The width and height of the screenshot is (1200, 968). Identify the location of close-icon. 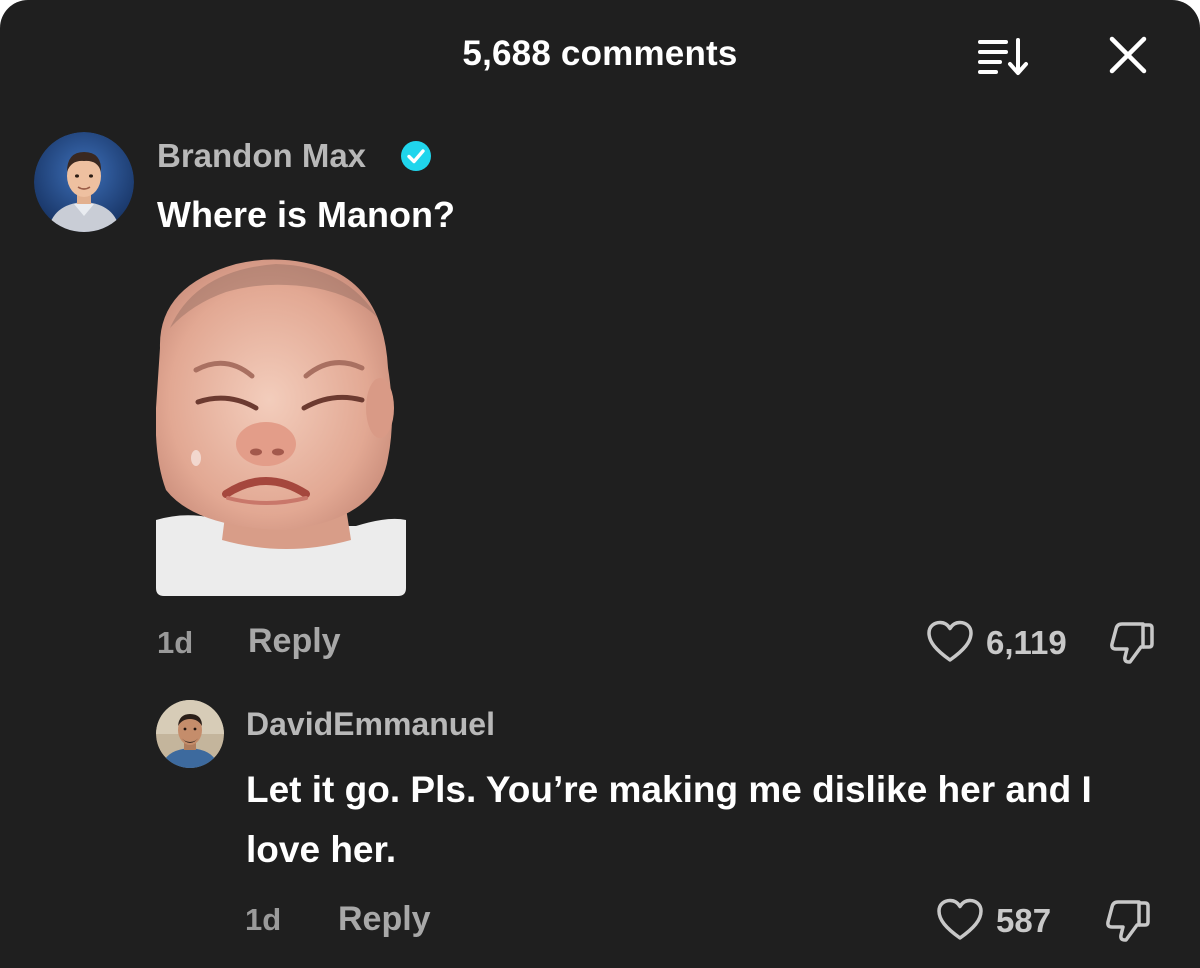
(1128, 55).